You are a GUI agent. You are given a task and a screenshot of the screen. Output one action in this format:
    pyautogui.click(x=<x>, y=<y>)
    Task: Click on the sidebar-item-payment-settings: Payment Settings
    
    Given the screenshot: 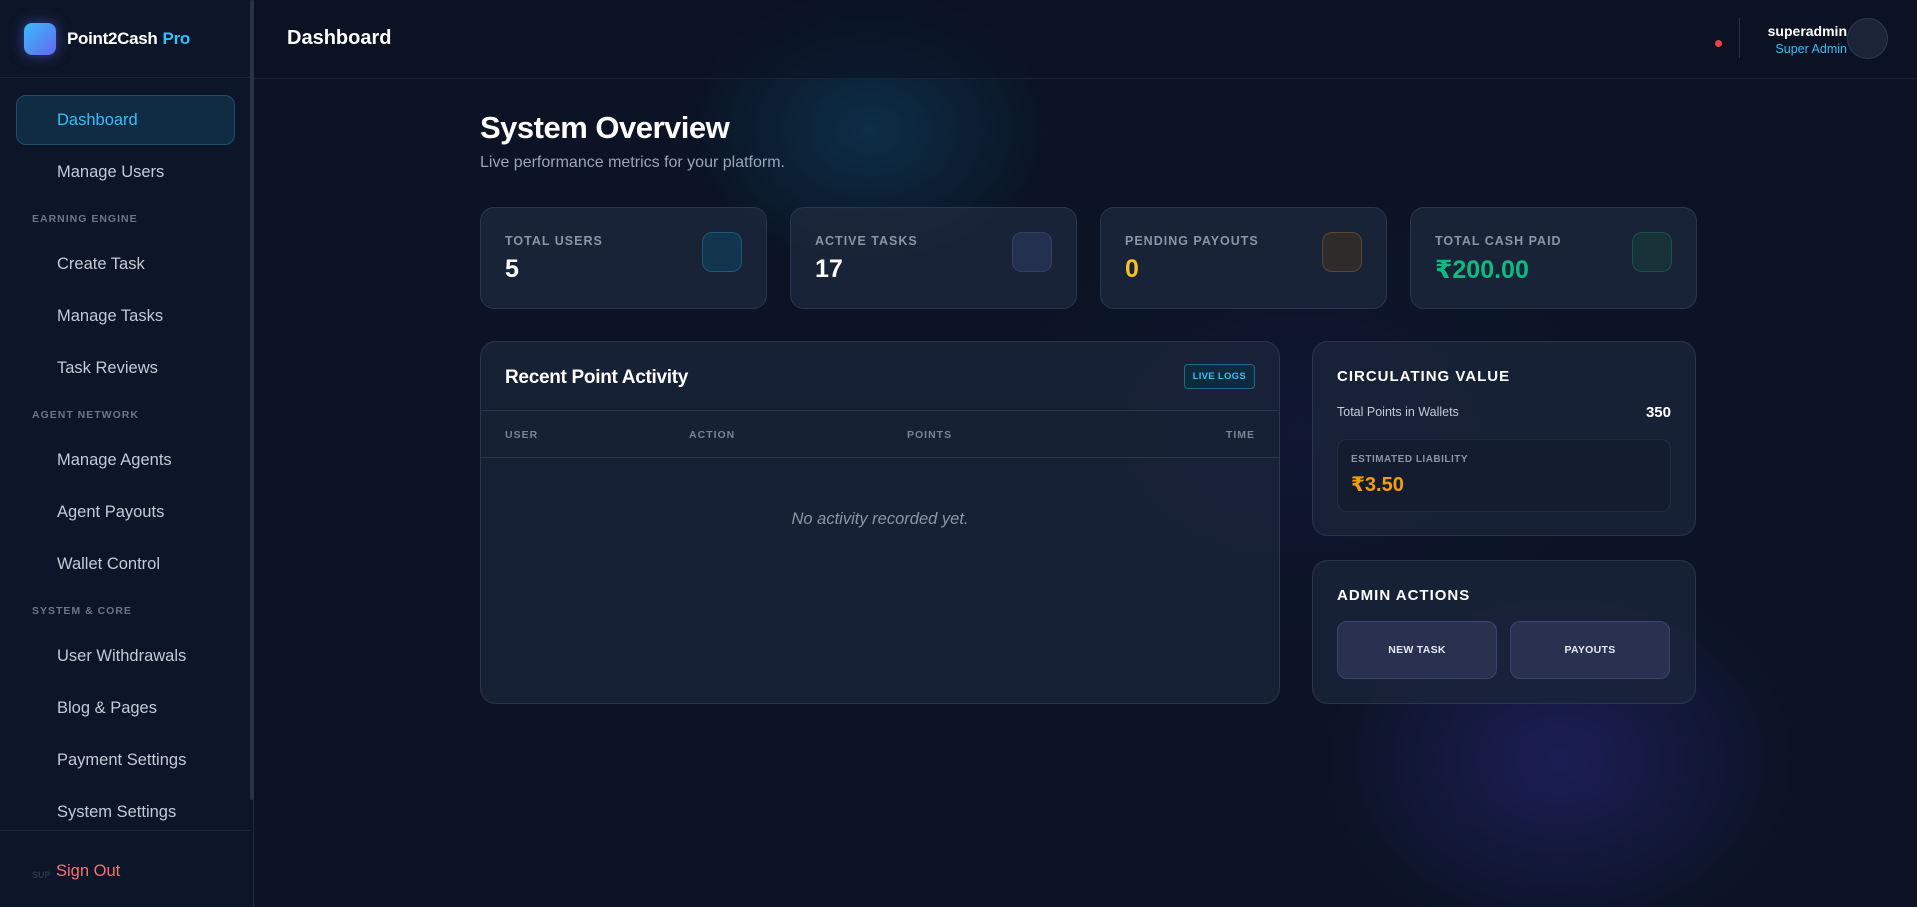 What is the action you would take?
    pyautogui.click(x=125, y=760)
    